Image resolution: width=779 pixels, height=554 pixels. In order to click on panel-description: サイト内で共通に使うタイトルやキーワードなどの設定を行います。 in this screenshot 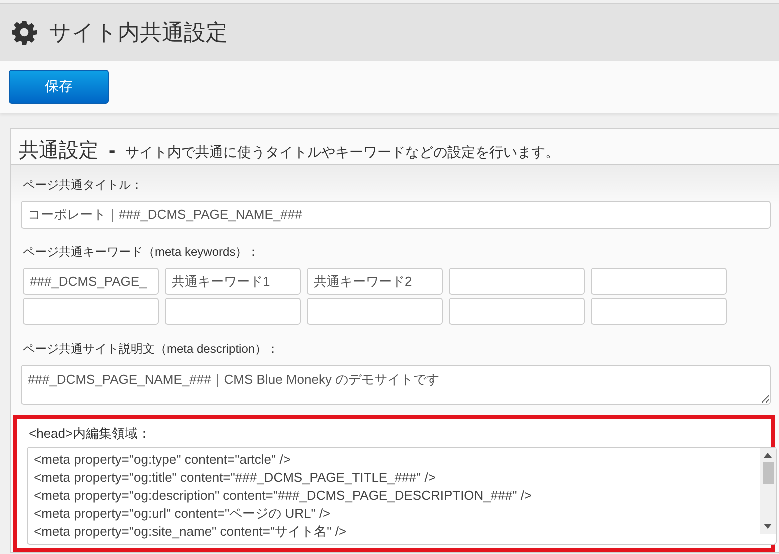, I will do `click(343, 153)`.